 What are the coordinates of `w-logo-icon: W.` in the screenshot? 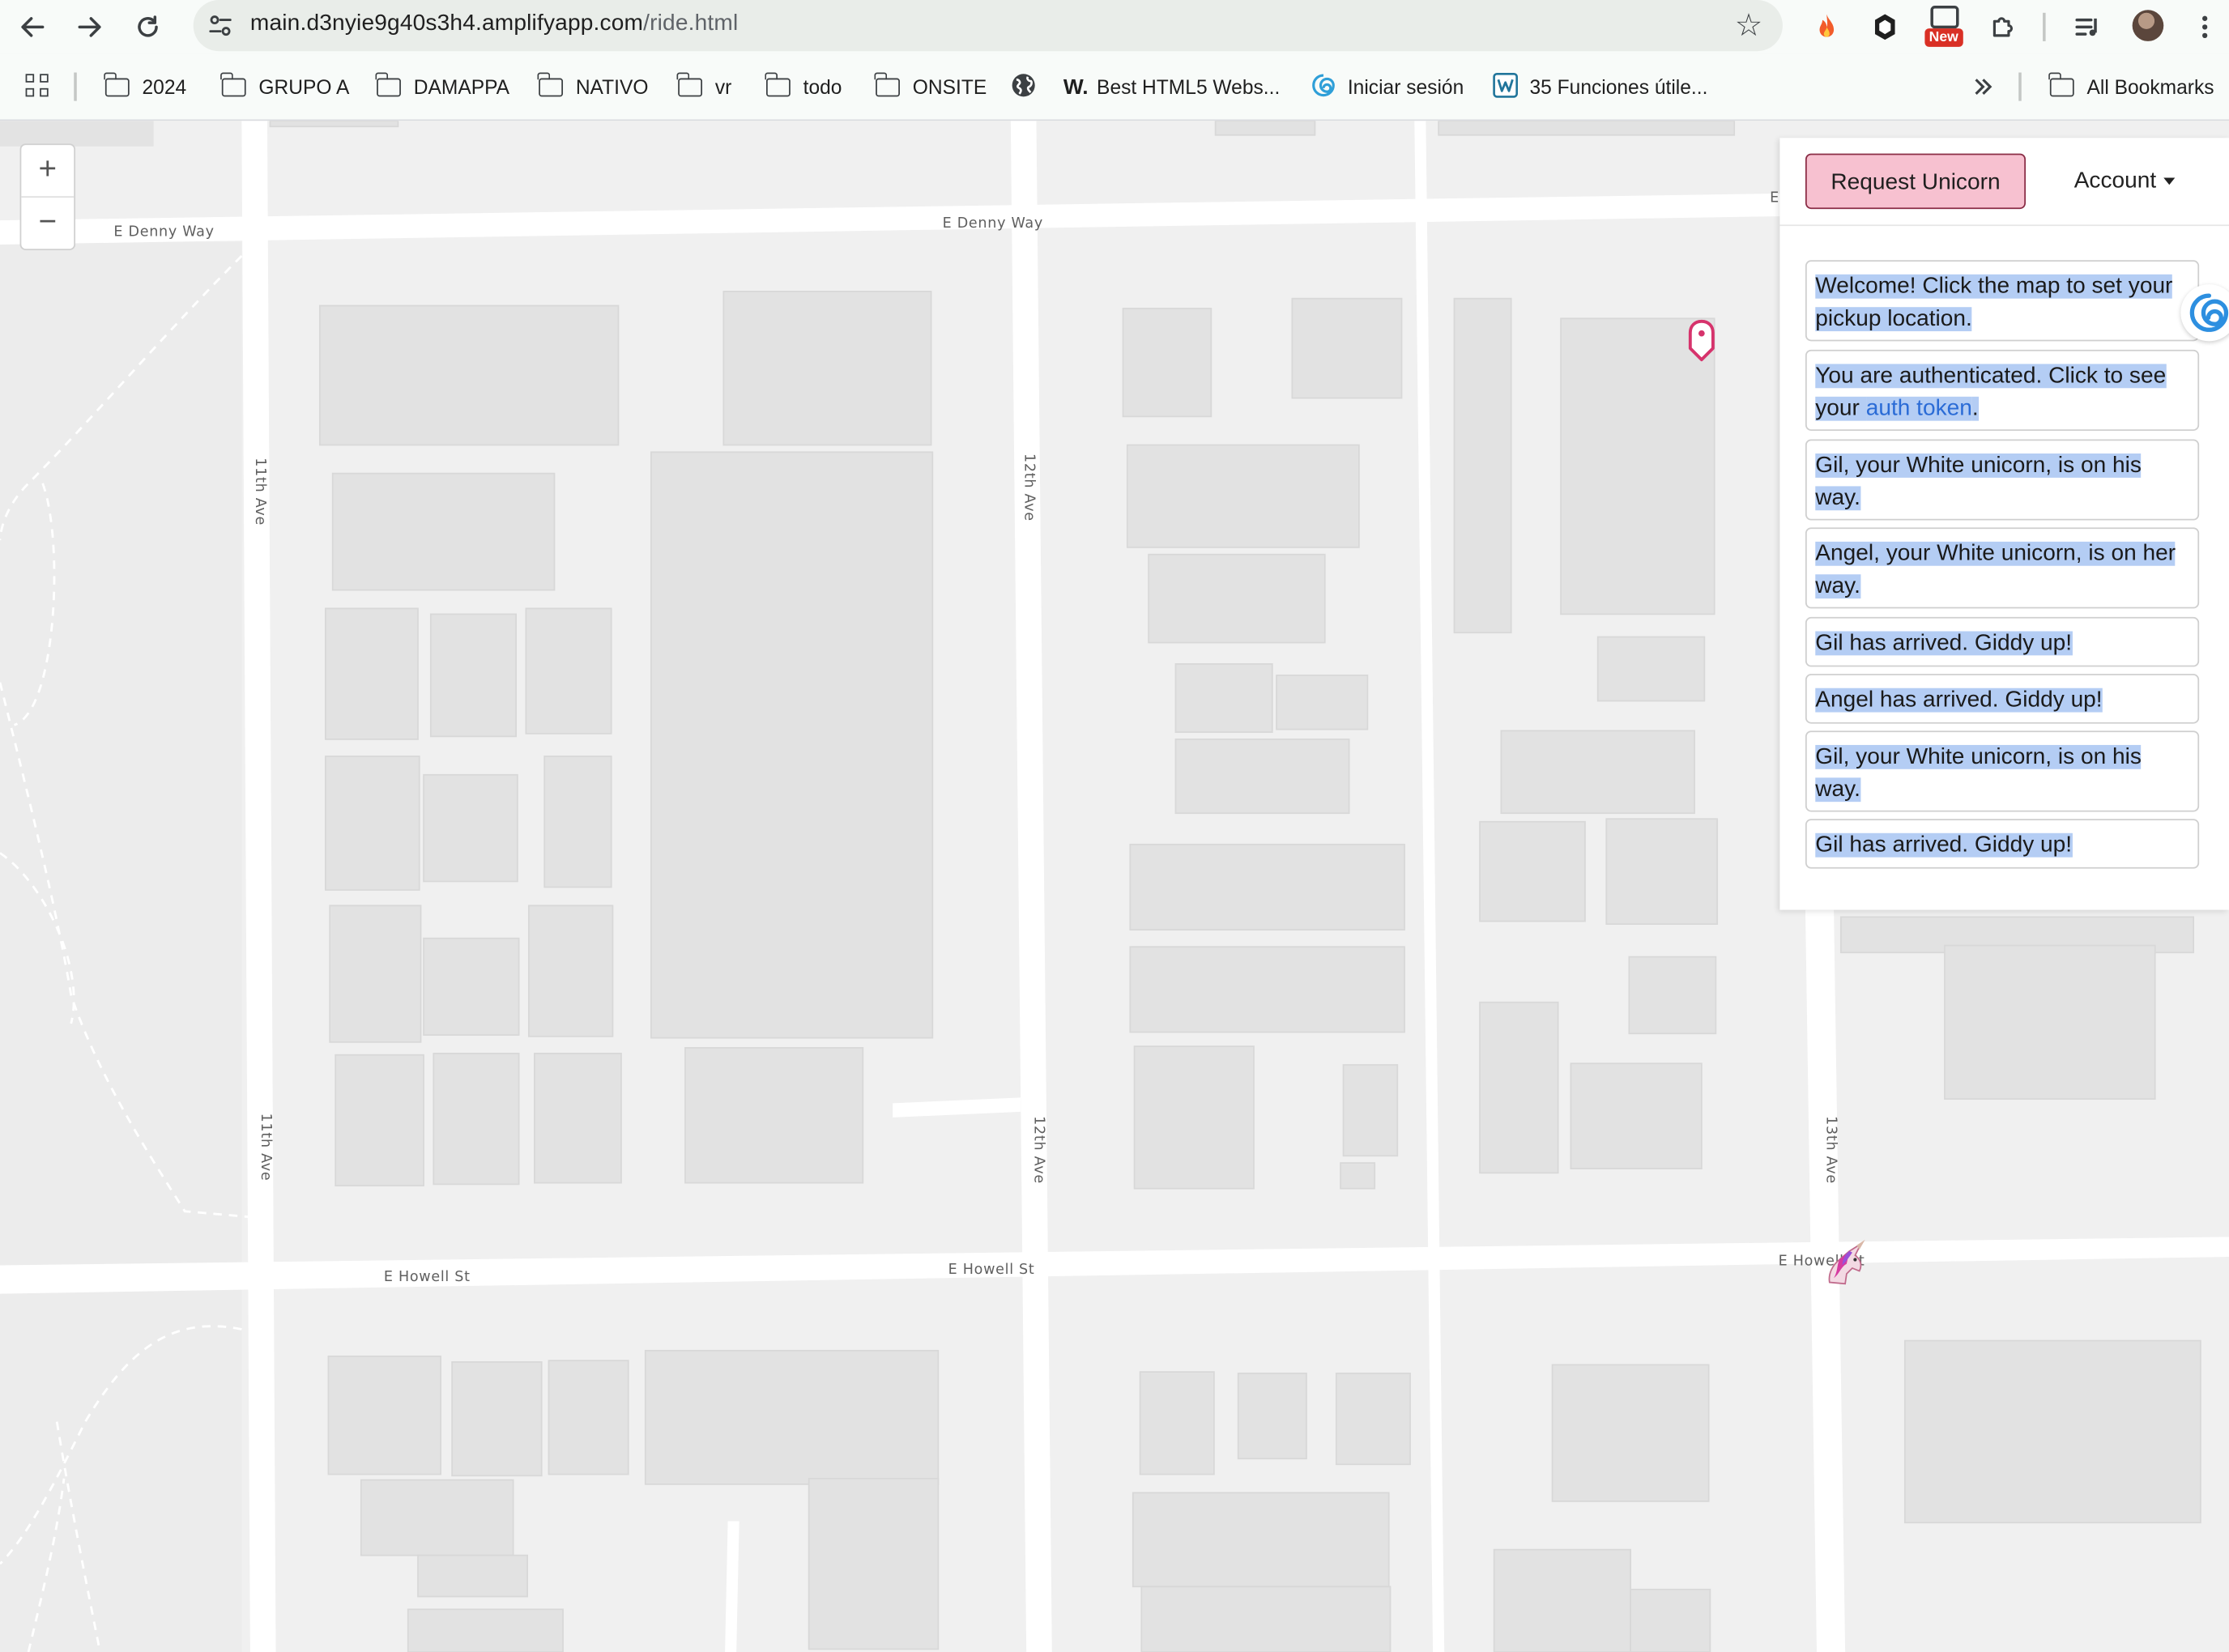 It's located at (1076, 87).